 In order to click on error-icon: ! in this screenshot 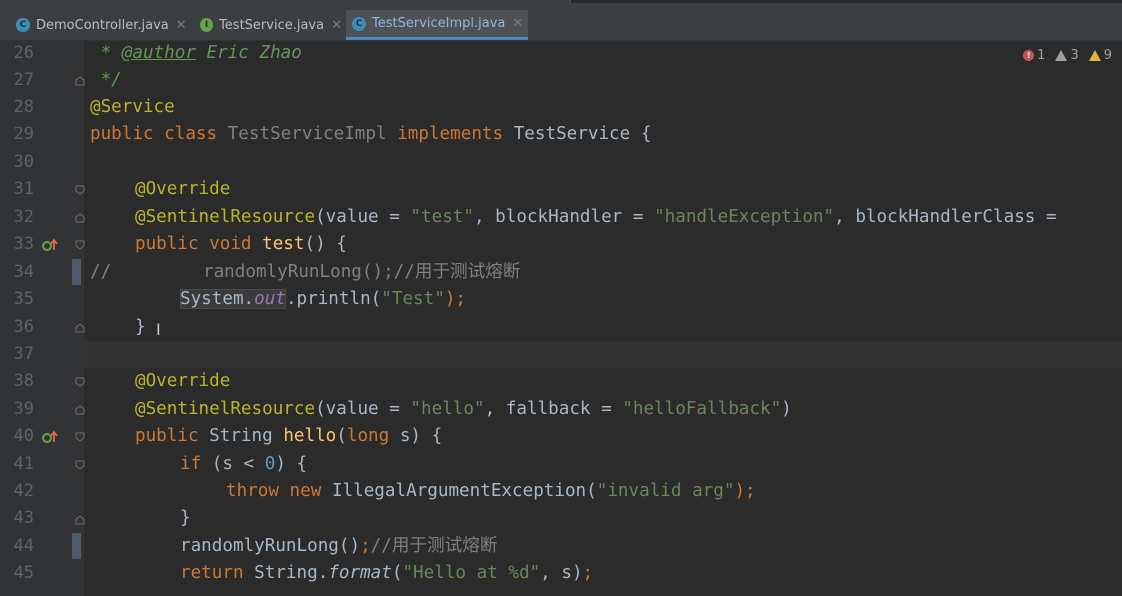, I will do `click(1029, 55)`.